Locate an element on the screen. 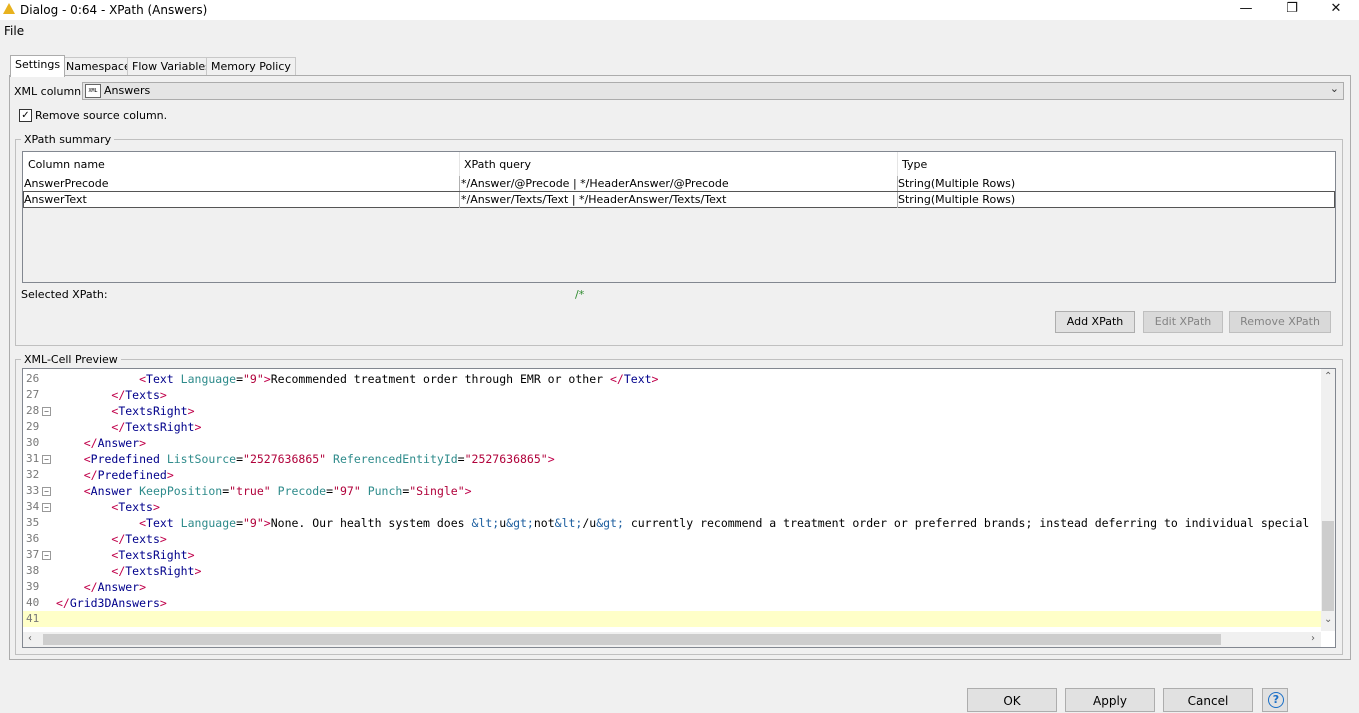  selected-xpath-value: /* is located at coordinates (580, 294).